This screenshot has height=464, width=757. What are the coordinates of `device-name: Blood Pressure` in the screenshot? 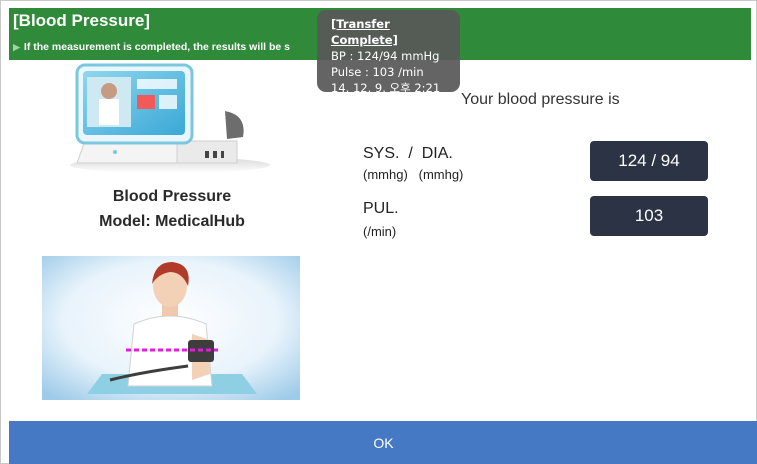 It's located at (172, 196).